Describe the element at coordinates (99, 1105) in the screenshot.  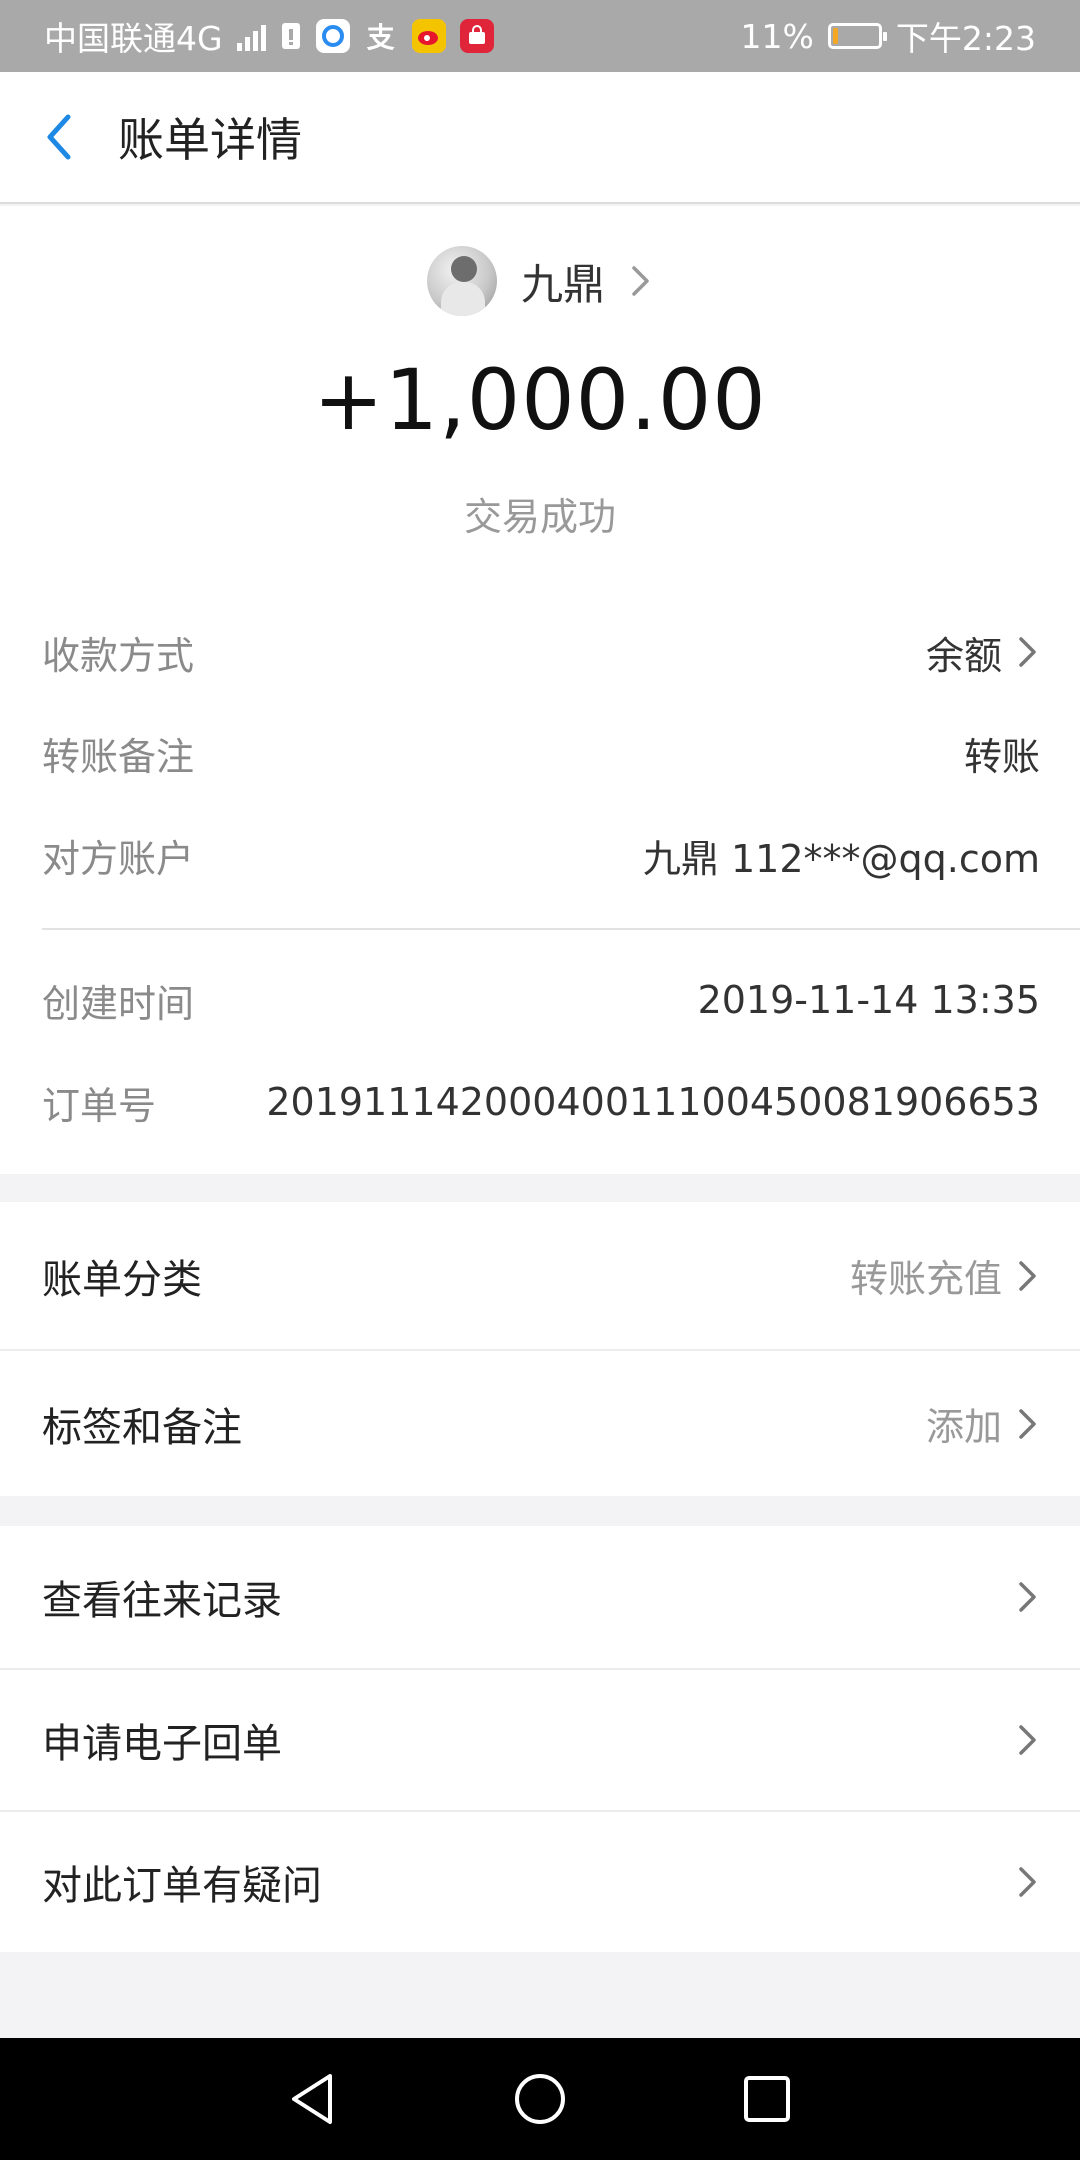
I see `detail-label: 订单号` at that location.